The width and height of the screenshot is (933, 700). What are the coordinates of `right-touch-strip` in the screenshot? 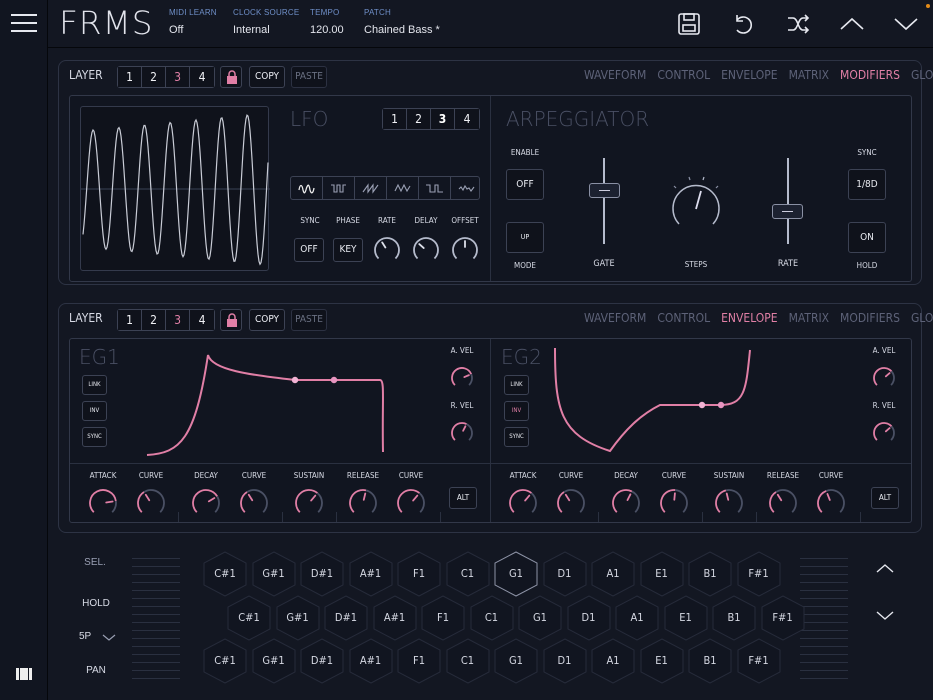 It's located at (824, 622).